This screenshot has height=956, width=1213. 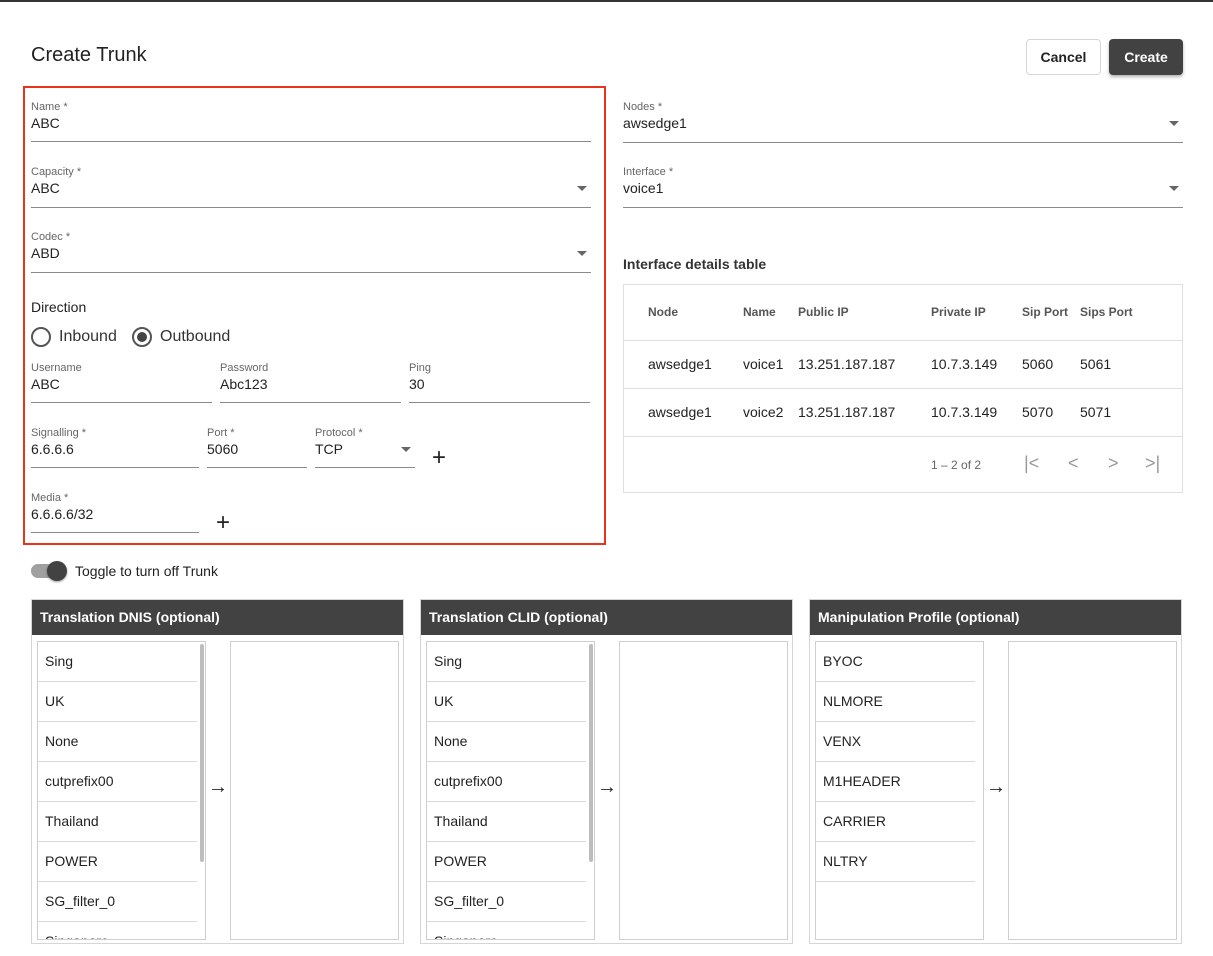 What do you see at coordinates (499, 382) in the screenshot?
I see `ping-field: Ping 30` at bounding box center [499, 382].